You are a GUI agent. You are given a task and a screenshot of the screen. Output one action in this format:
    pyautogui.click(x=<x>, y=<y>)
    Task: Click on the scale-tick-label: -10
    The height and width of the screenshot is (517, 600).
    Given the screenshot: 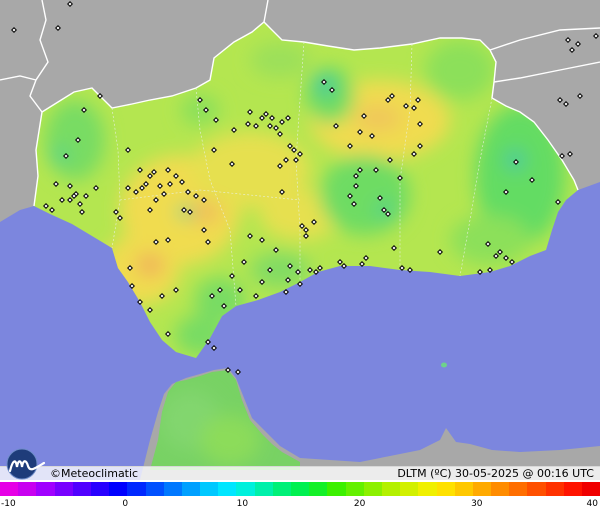 What is the action you would take?
    pyautogui.click(x=8, y=504)
    